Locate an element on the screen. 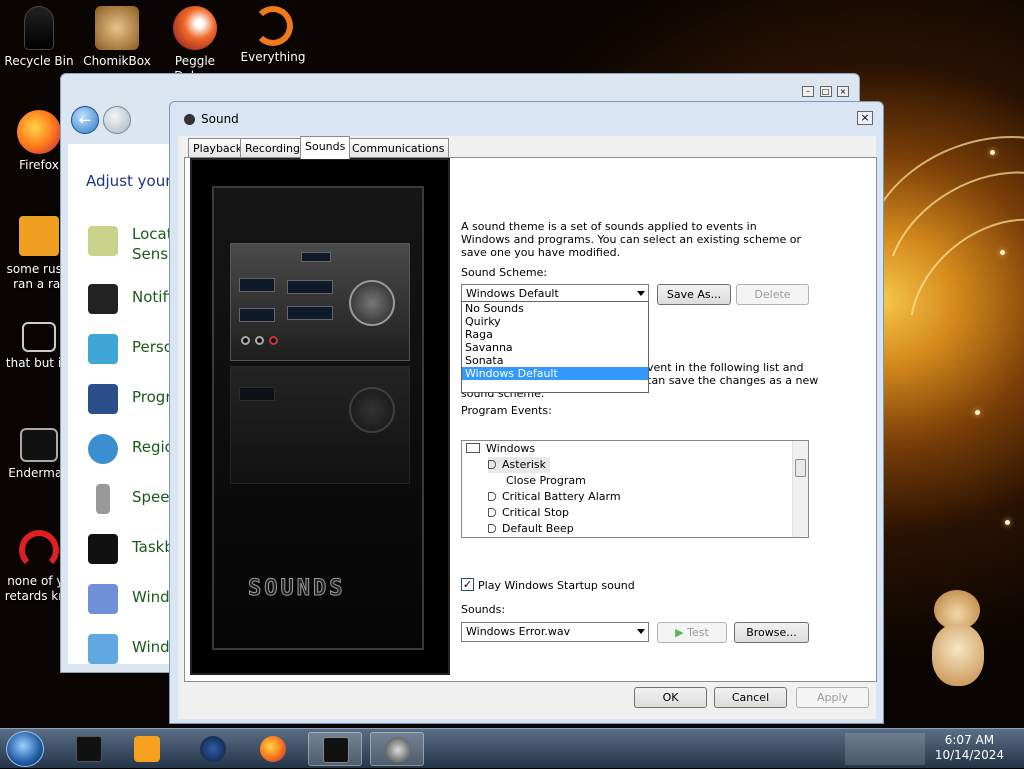 Image resolution: width=1024 pixels, height=769 pixels. scheme-option: No Sounds is located at coordinates (555, 308).